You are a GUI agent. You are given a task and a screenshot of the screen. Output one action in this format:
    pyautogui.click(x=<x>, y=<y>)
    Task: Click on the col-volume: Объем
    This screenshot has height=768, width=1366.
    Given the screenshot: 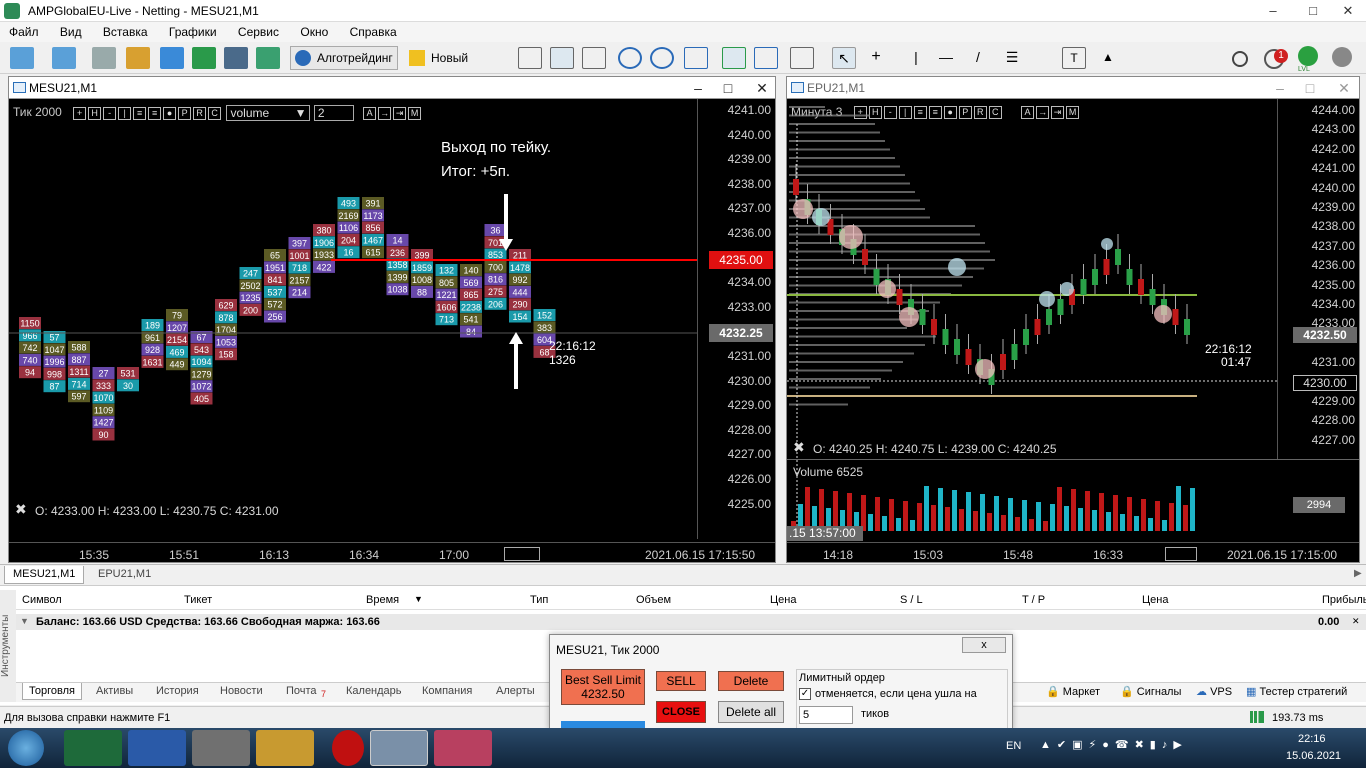 What is the action you would take?
    pyautogui.click(x=653, y=600)
    